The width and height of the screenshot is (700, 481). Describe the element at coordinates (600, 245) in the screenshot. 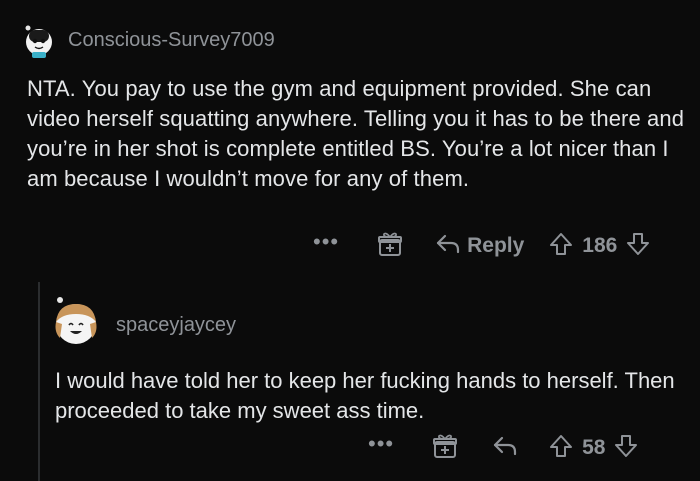

I see `vote-score: 186` at that location.